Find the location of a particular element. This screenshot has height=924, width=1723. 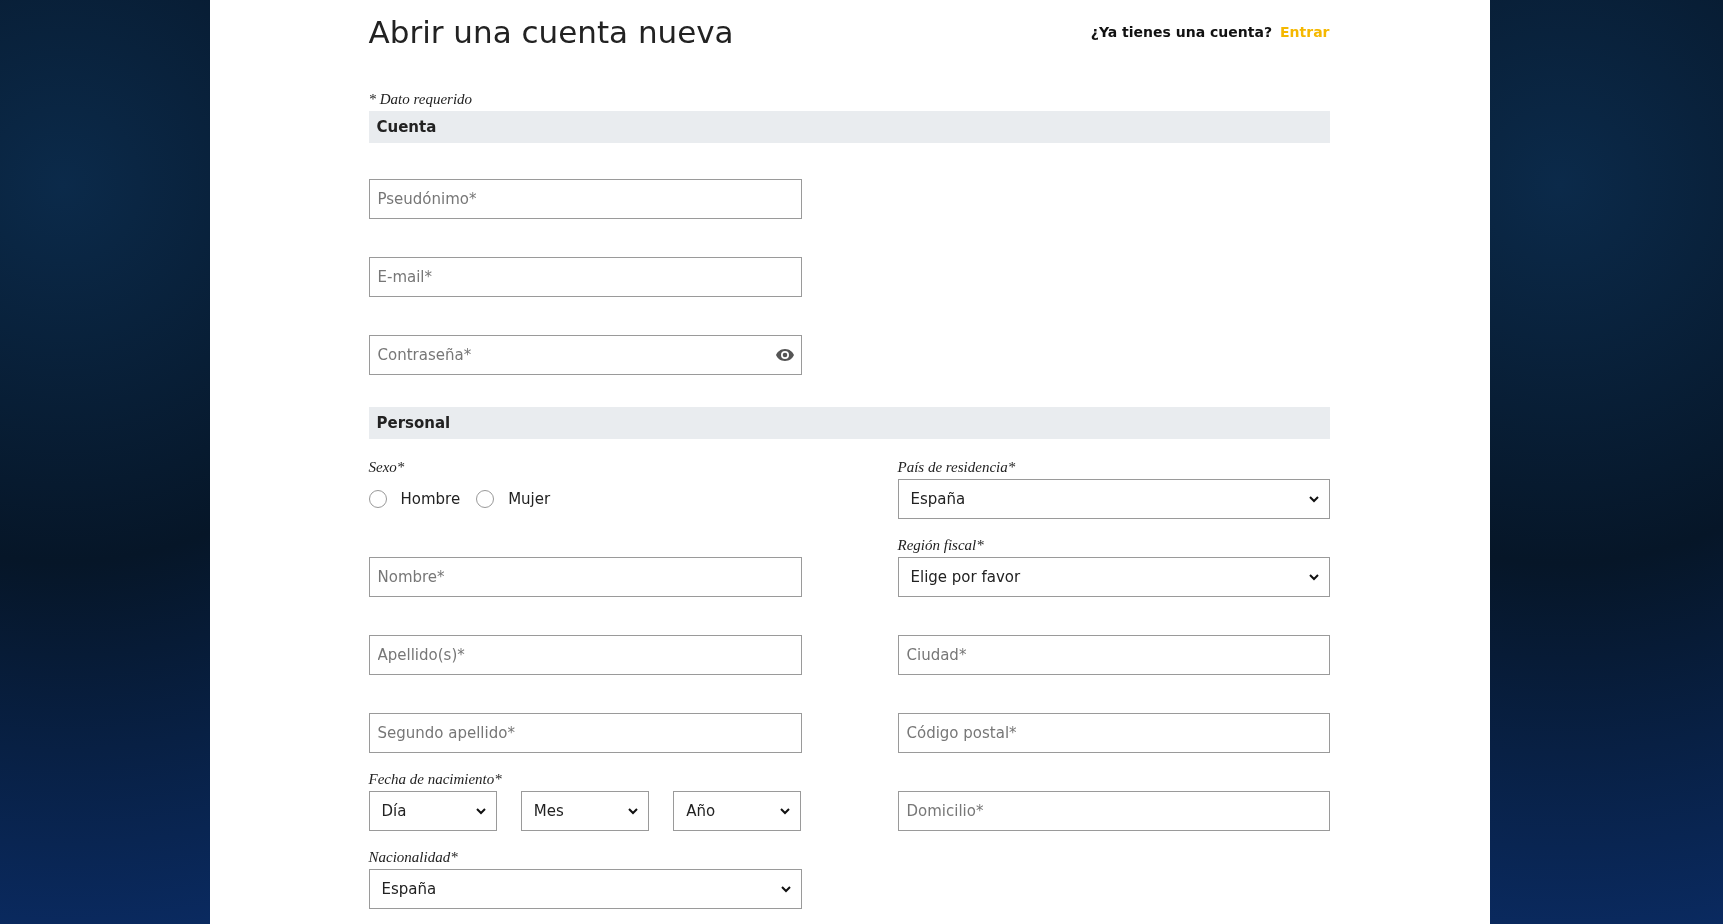

dropdown: Año is located at coordinates (737, 811).